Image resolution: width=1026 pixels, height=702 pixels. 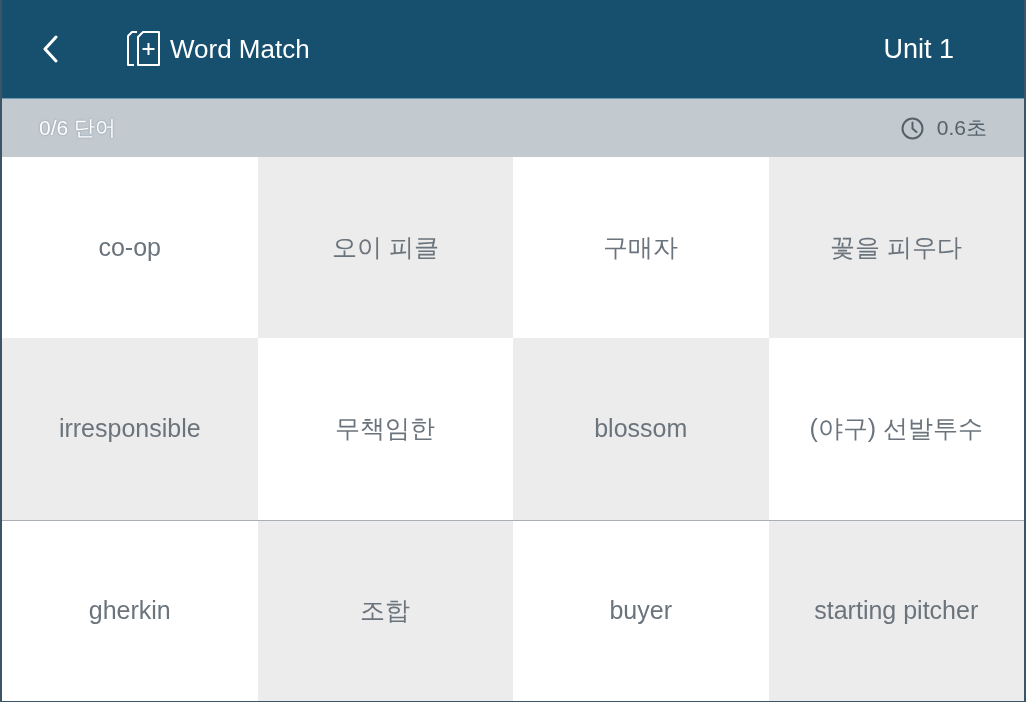 What do you see at coordinates (143, 49) in the screenshot?
I see `cards-plus-icon` at bounding box center [143, 49].